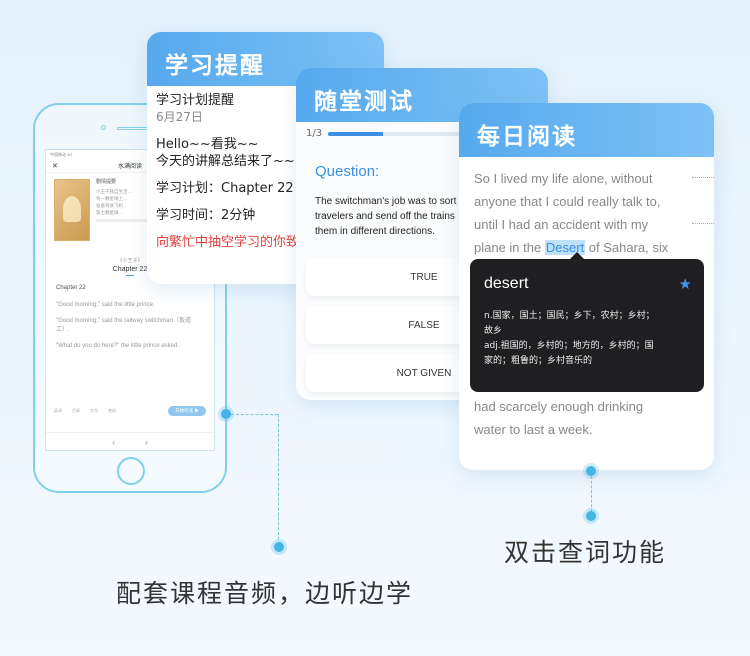  What do you see at coordinates (594, 247) in the screenshot?
I see `passage-line: plane in the Desert of Sahara, six` at bounding box center [594, 247].